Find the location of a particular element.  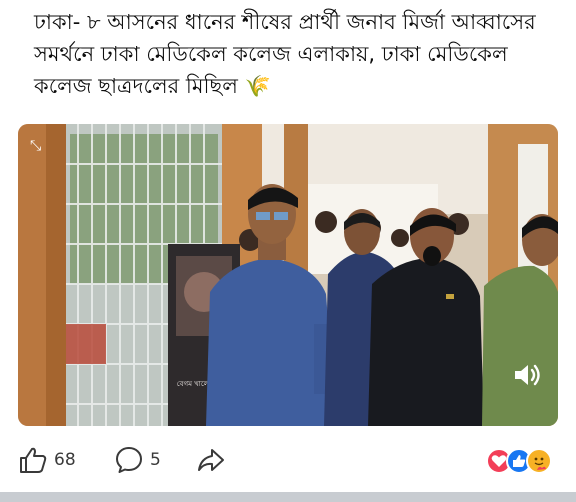

like-button: 68 is located at coordinates (47, 460).